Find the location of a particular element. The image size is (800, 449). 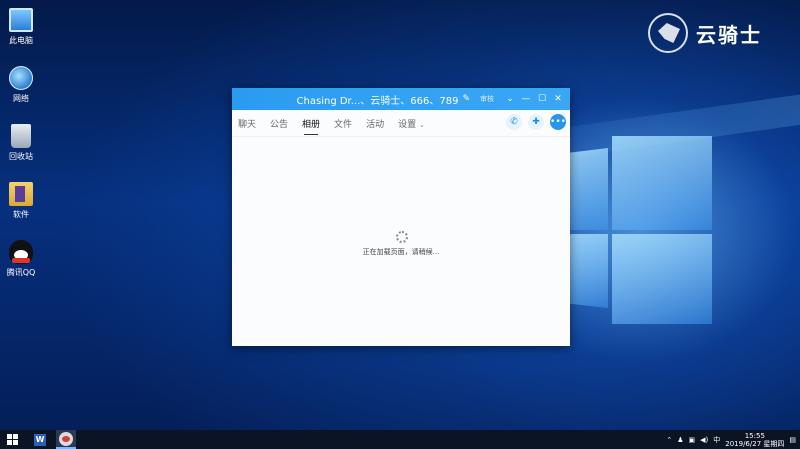

computer-icon is located at coordinates (21, 20).